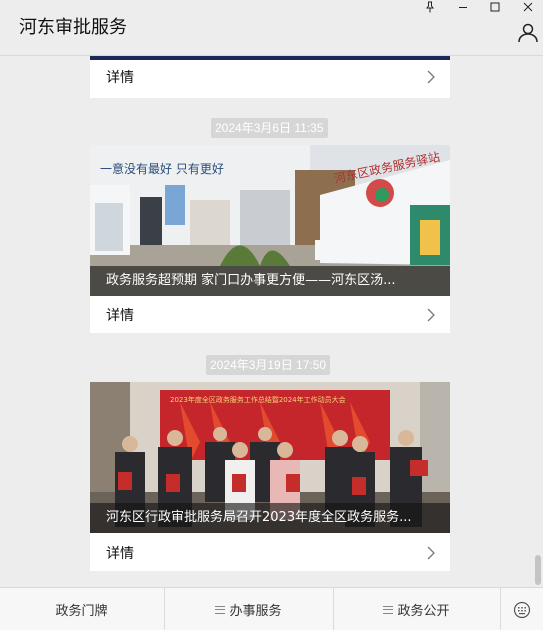  What do you see at coordinates (423, 611) in the screenshot?
I see `menu-label: 政务公开` at bounding box center [423, 611].